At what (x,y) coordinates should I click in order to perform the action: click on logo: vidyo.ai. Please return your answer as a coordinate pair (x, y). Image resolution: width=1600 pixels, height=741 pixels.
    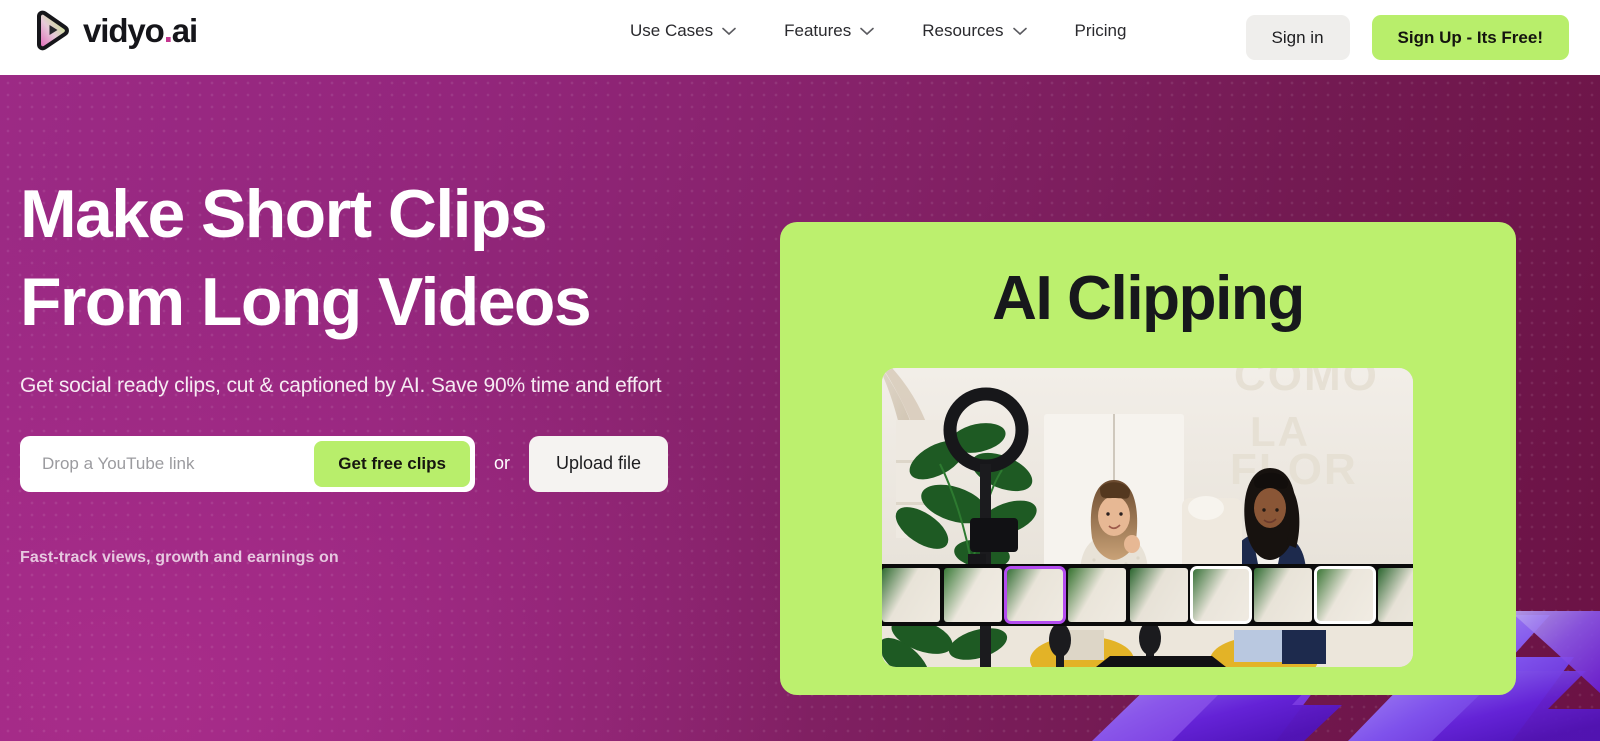
    Looking at the image, I should click on (114, 30).